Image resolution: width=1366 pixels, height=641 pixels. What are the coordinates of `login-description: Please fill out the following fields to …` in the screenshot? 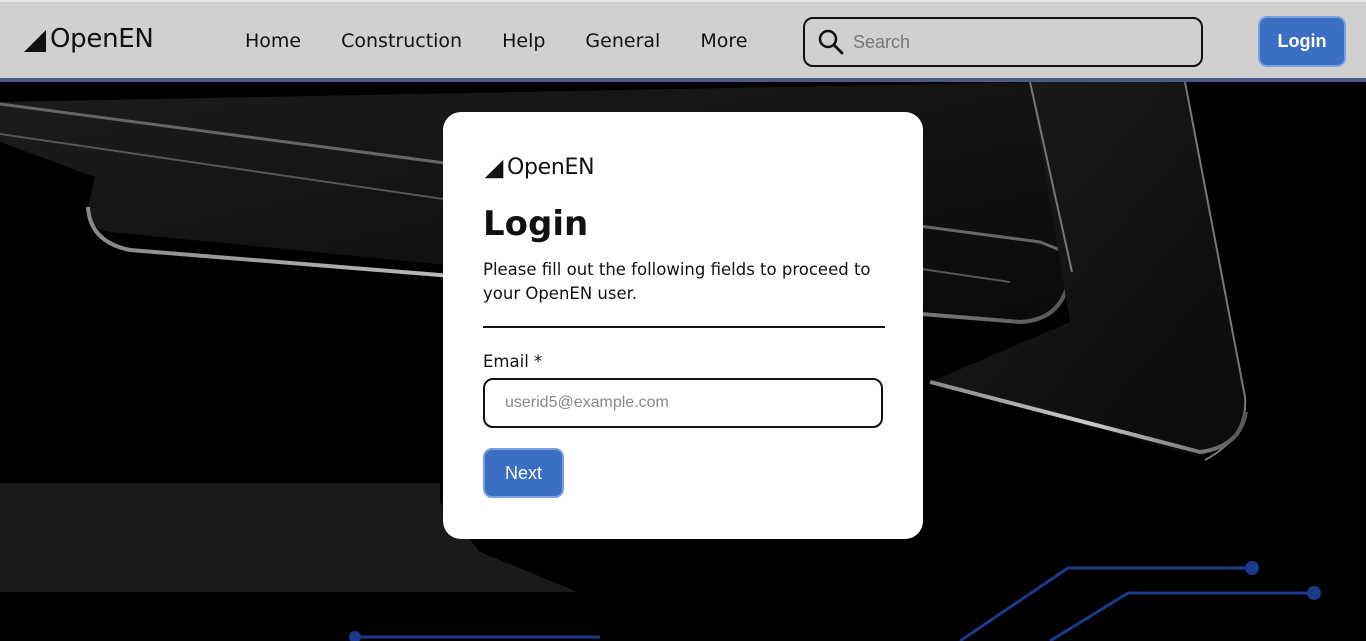 It's located at (677, 281).